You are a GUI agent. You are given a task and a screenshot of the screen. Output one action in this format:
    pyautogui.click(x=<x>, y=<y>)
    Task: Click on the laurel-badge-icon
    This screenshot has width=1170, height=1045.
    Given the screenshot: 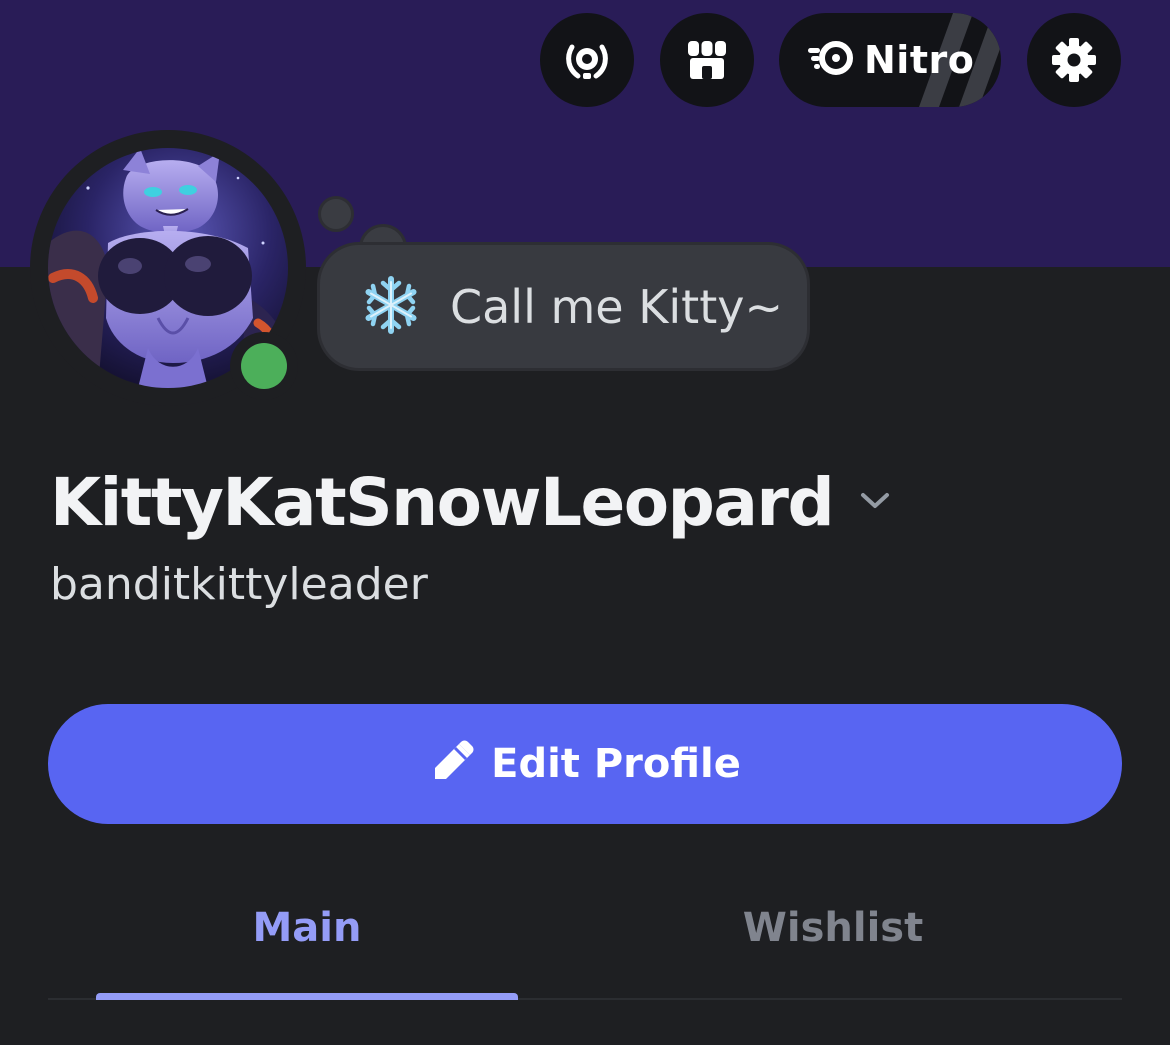 What is the action you would take?
    pyautogui.click(x=587, y=60)
    